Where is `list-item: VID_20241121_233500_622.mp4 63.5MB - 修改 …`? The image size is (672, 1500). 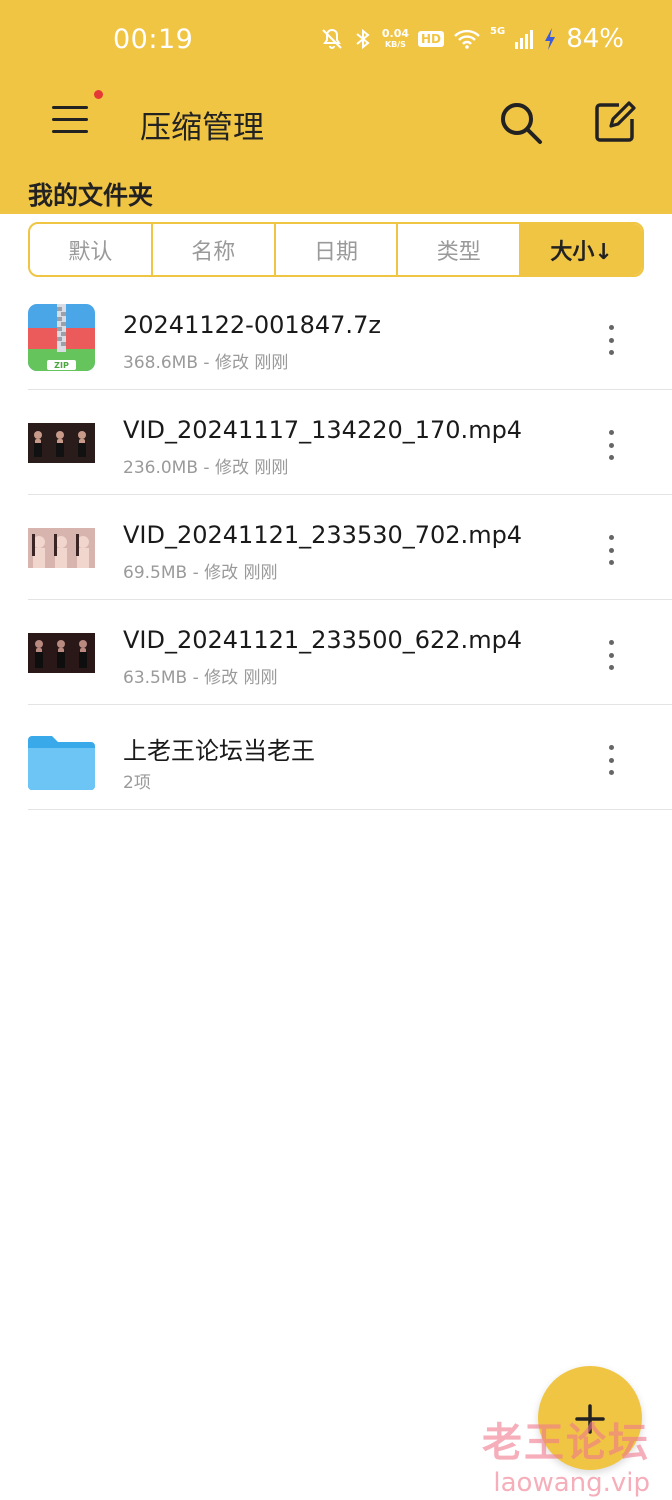
list-item: VID_20241121_233500_622.mp4 63.5MB - 修改 … is located at coordinates (336, 652).